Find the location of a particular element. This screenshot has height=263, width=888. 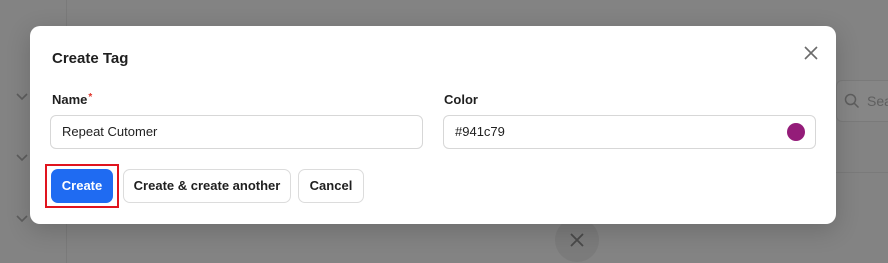

divider is located at coordinates (862, 172).